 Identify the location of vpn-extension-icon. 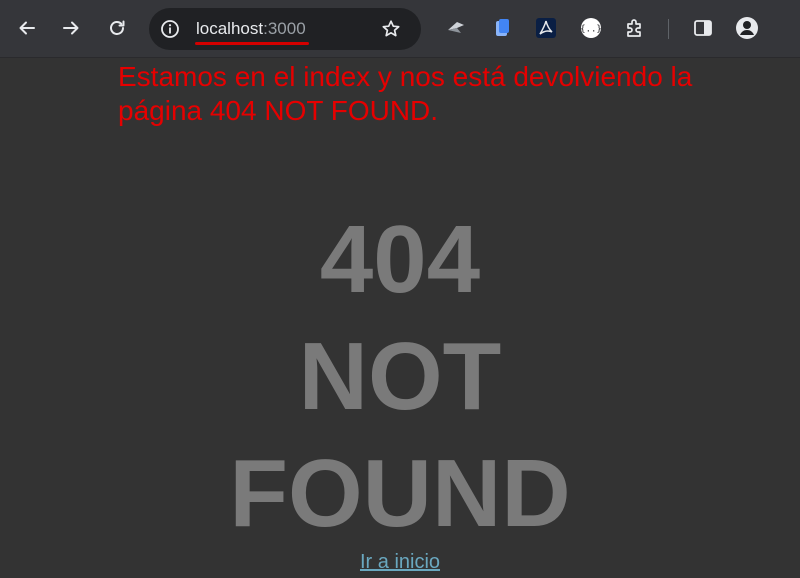
(456, 27).